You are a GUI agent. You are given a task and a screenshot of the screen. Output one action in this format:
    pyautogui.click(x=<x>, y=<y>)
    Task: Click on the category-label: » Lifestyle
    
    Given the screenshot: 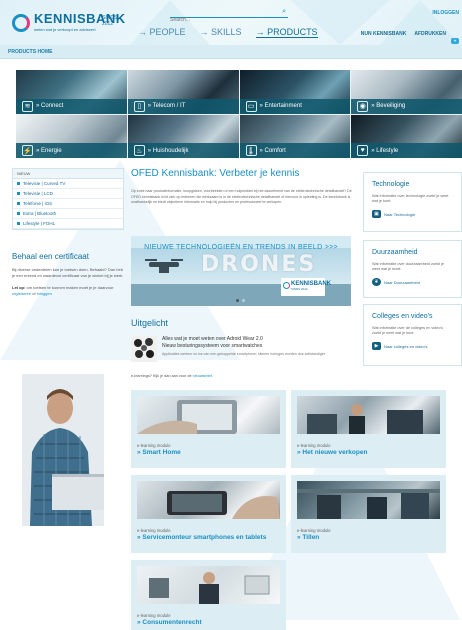 What is the action you would take?
    pyautogui.click(x=385, y=150)
    